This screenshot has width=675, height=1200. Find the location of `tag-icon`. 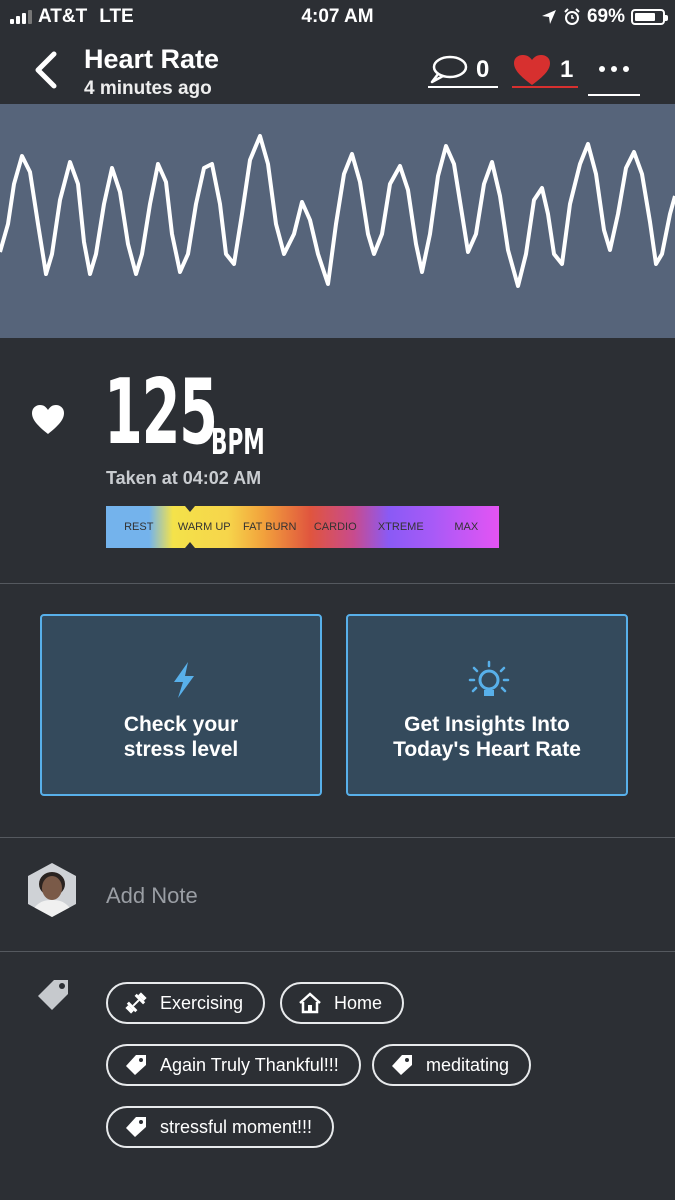

tag-icon is located at coordinates (53, 995).